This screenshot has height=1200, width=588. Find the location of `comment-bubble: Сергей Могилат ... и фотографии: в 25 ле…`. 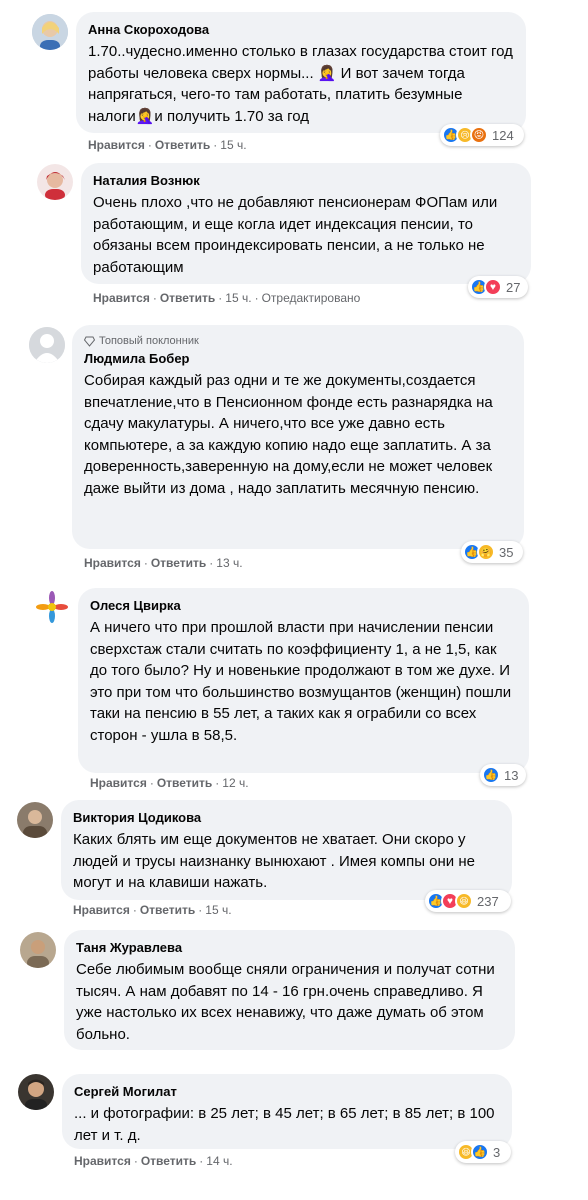

comment-bubble: Сергей Могилат ... и фотографии: в 25 ле… is located at coordinates (287, 1111).